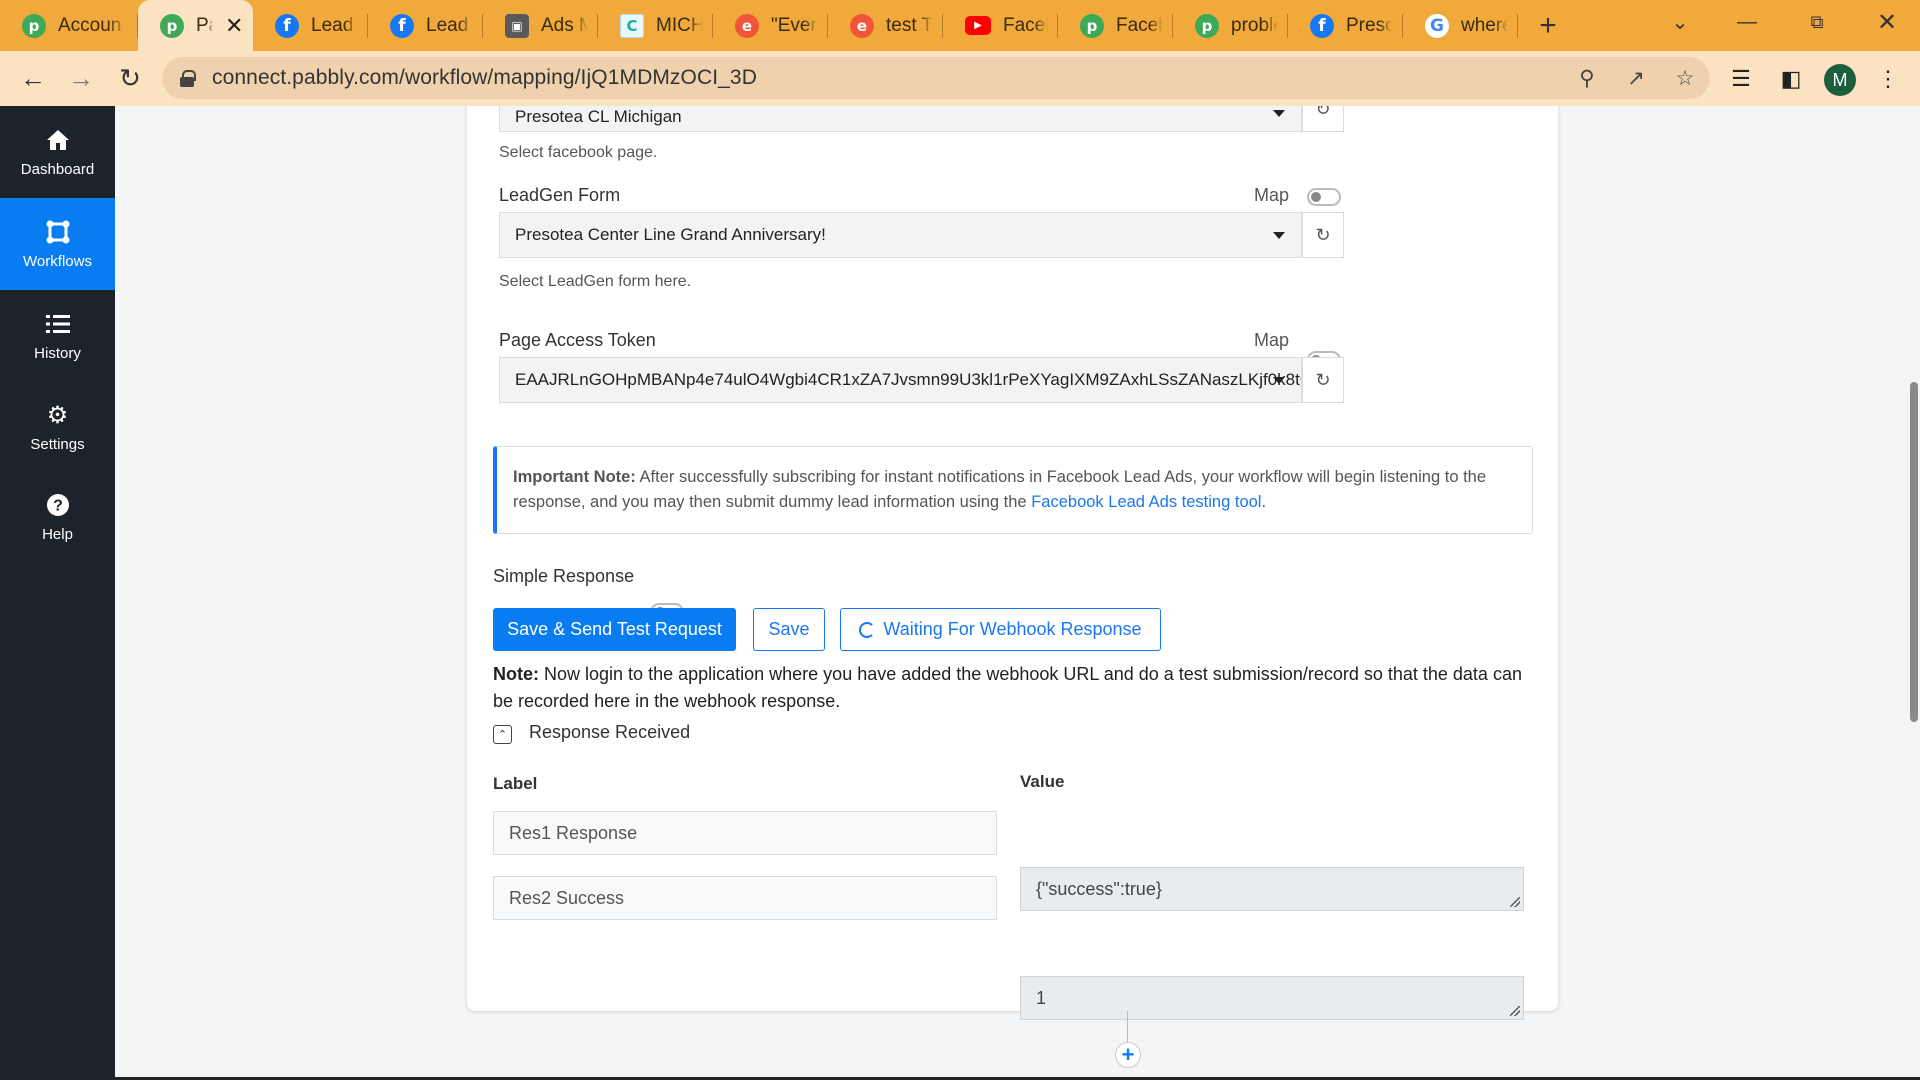 The height and width of the screenshot is (1080, 1920). Describe the element at coordinates (900, 235) in the screenshot. I see `leadgen-form-select: Presotea Center Line Grand Anniversary!` at that location.